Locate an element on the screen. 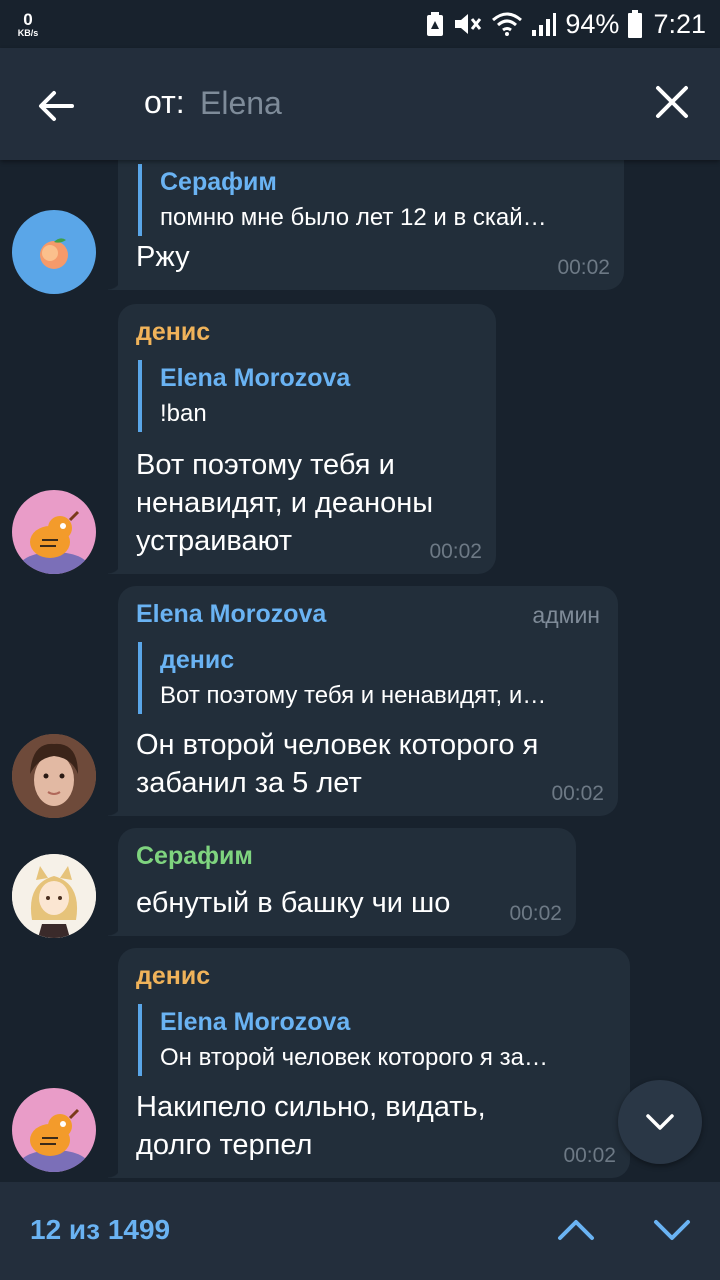 The width and height of the screenshot is (720, 1280). clock: 7:21 is located at coordinates (679, 23).